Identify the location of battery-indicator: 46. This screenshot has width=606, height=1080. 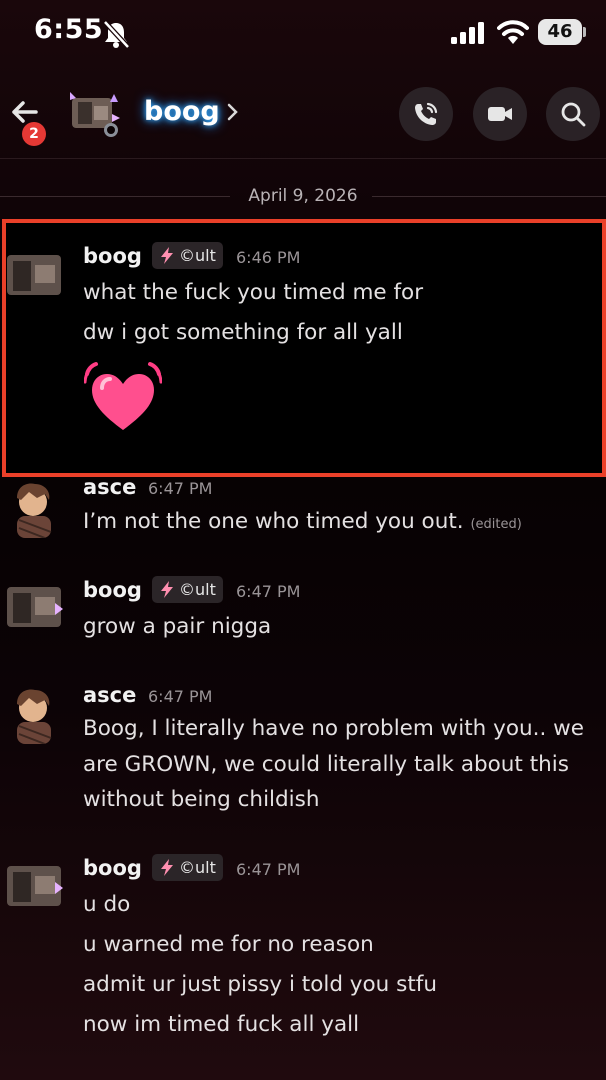
(560, 32).